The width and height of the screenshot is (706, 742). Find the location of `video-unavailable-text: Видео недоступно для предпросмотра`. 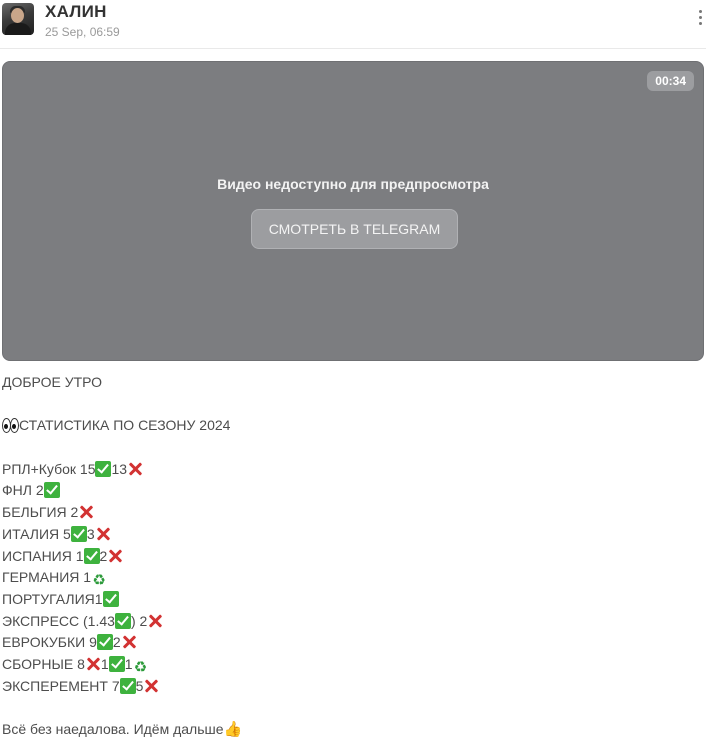

video-unavailable-text: Видео недоступно для предпросмотра is located at coordinates (353, 184).